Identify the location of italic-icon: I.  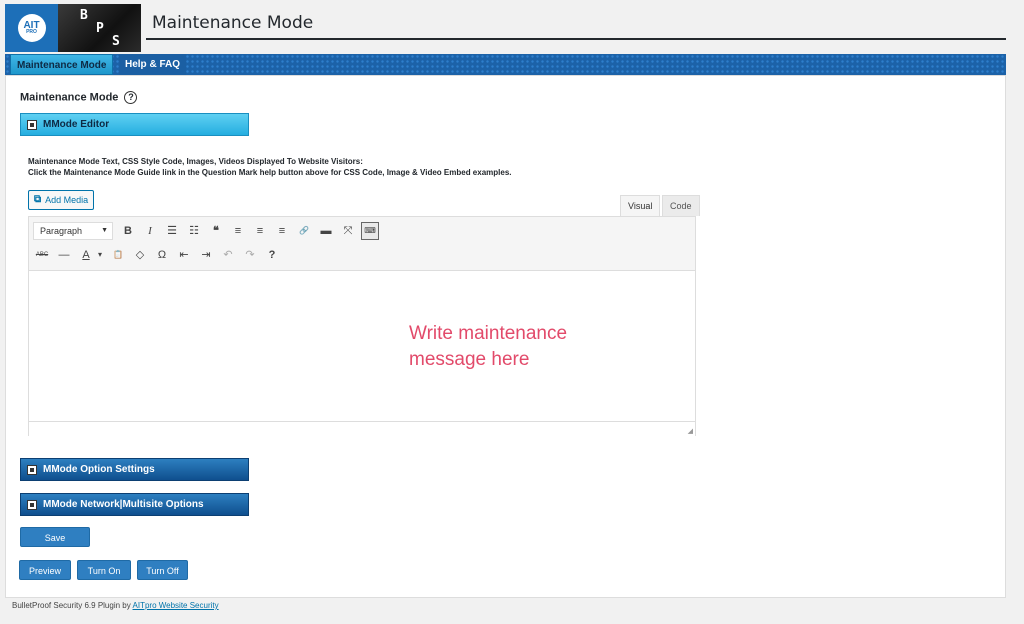
(150, 231).